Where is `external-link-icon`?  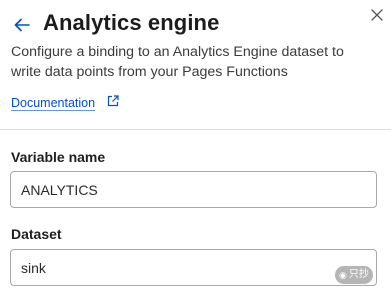 external-link-icon is located at coordinates (113, 101).